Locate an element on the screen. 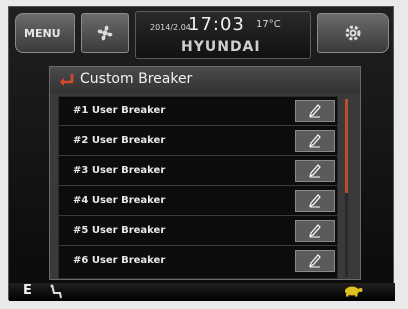  status-panel: 2014/2.04 17:03 17°C HYUNDAI is located at coordinates (223, 35).